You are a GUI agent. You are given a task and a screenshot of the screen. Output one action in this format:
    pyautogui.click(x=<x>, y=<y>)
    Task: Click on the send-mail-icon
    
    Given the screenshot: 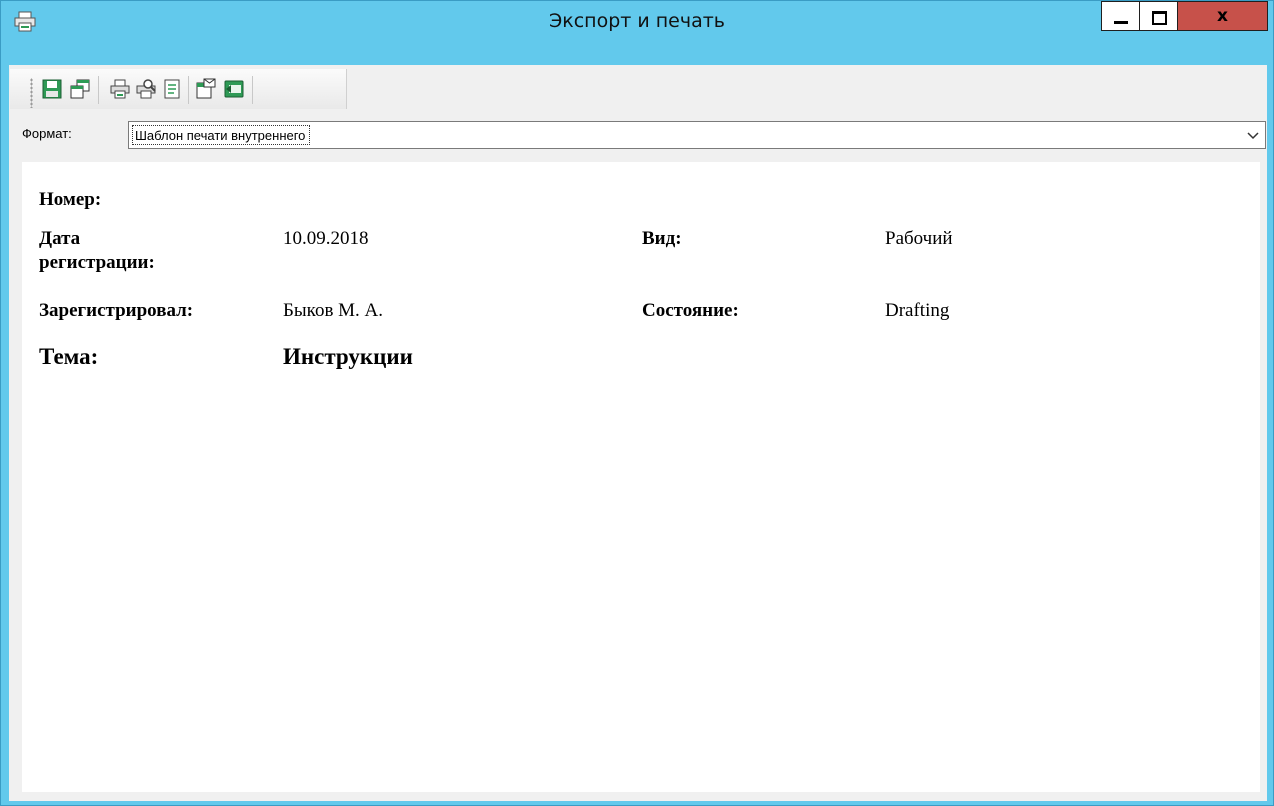 What is the action you would take?
    pyautogui.click(x=206, y=89)
    